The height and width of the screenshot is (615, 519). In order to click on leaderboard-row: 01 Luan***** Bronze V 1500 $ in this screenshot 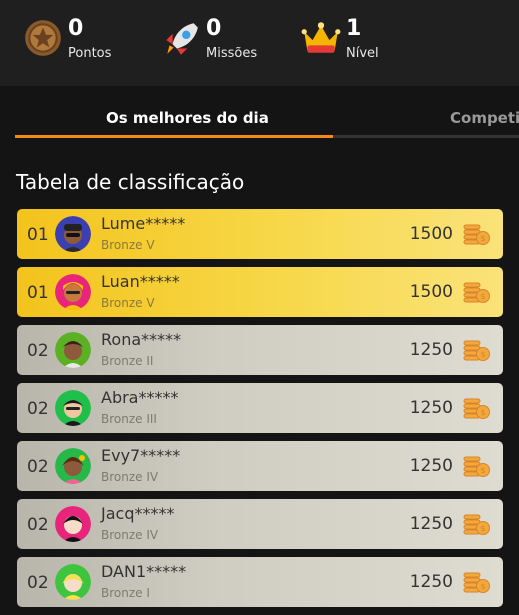, I will do `click(260, 292)`.